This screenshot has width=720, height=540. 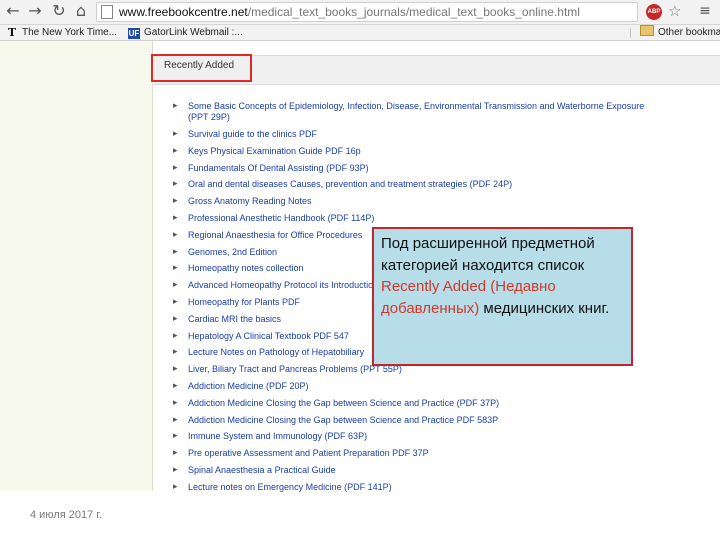 I want to click on book-link: Homeopathy notes collection, so click(x=246, y=268).